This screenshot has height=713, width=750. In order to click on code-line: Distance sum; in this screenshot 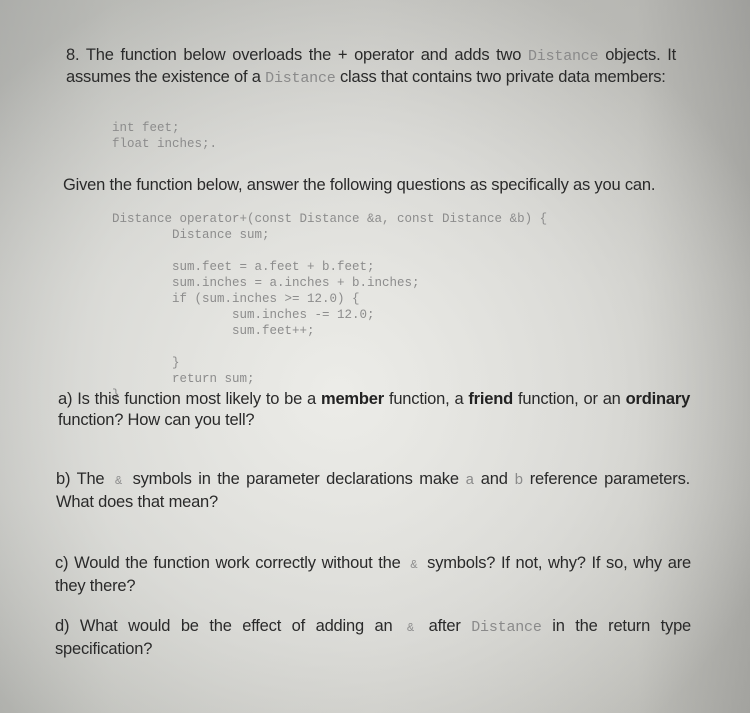, I will do `click(191, 235)`.